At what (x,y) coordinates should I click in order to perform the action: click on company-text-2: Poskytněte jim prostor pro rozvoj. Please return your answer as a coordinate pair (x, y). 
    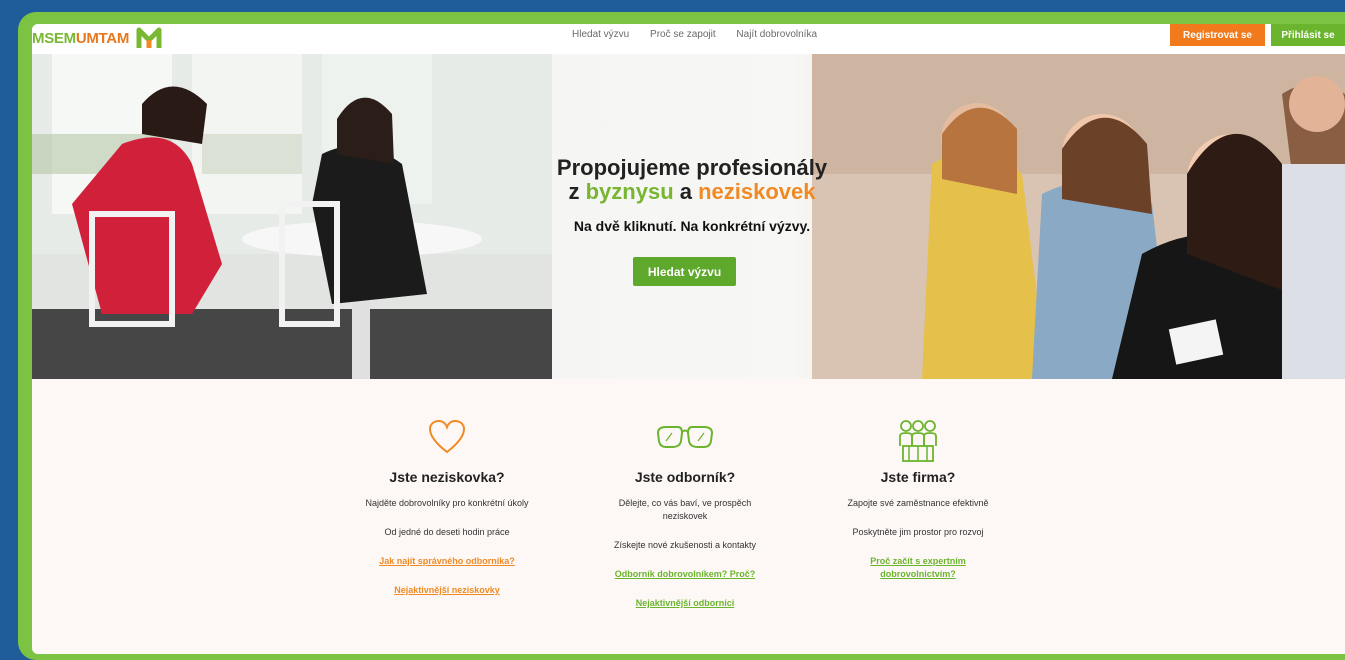
    Looking at the image, I should click on (918, 532).